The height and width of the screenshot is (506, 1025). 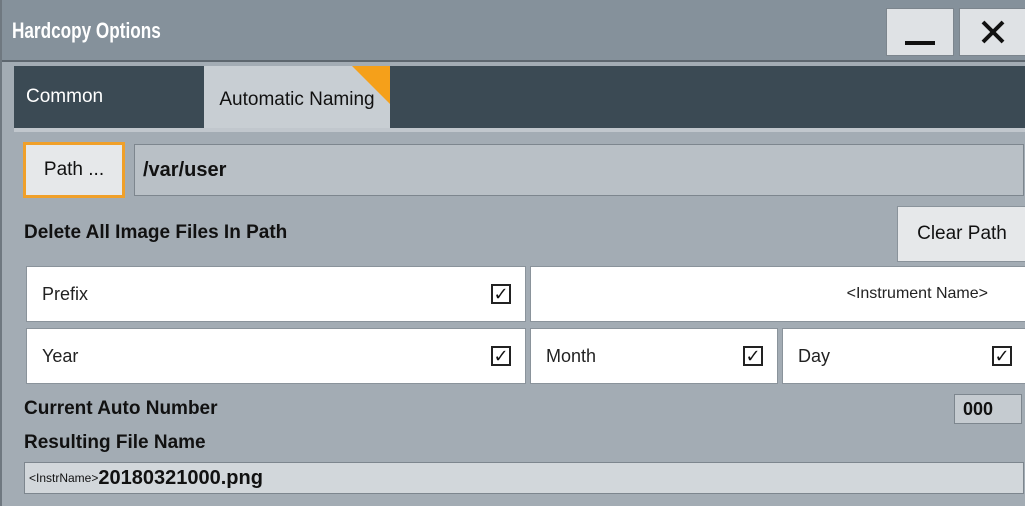 I want to click on close-icon, so click(x=993, y=32).